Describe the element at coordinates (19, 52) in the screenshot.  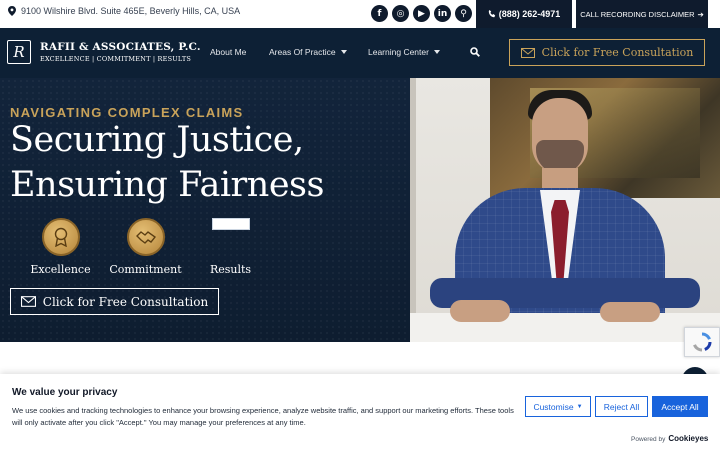
I see `logo-mark: R` at that location.